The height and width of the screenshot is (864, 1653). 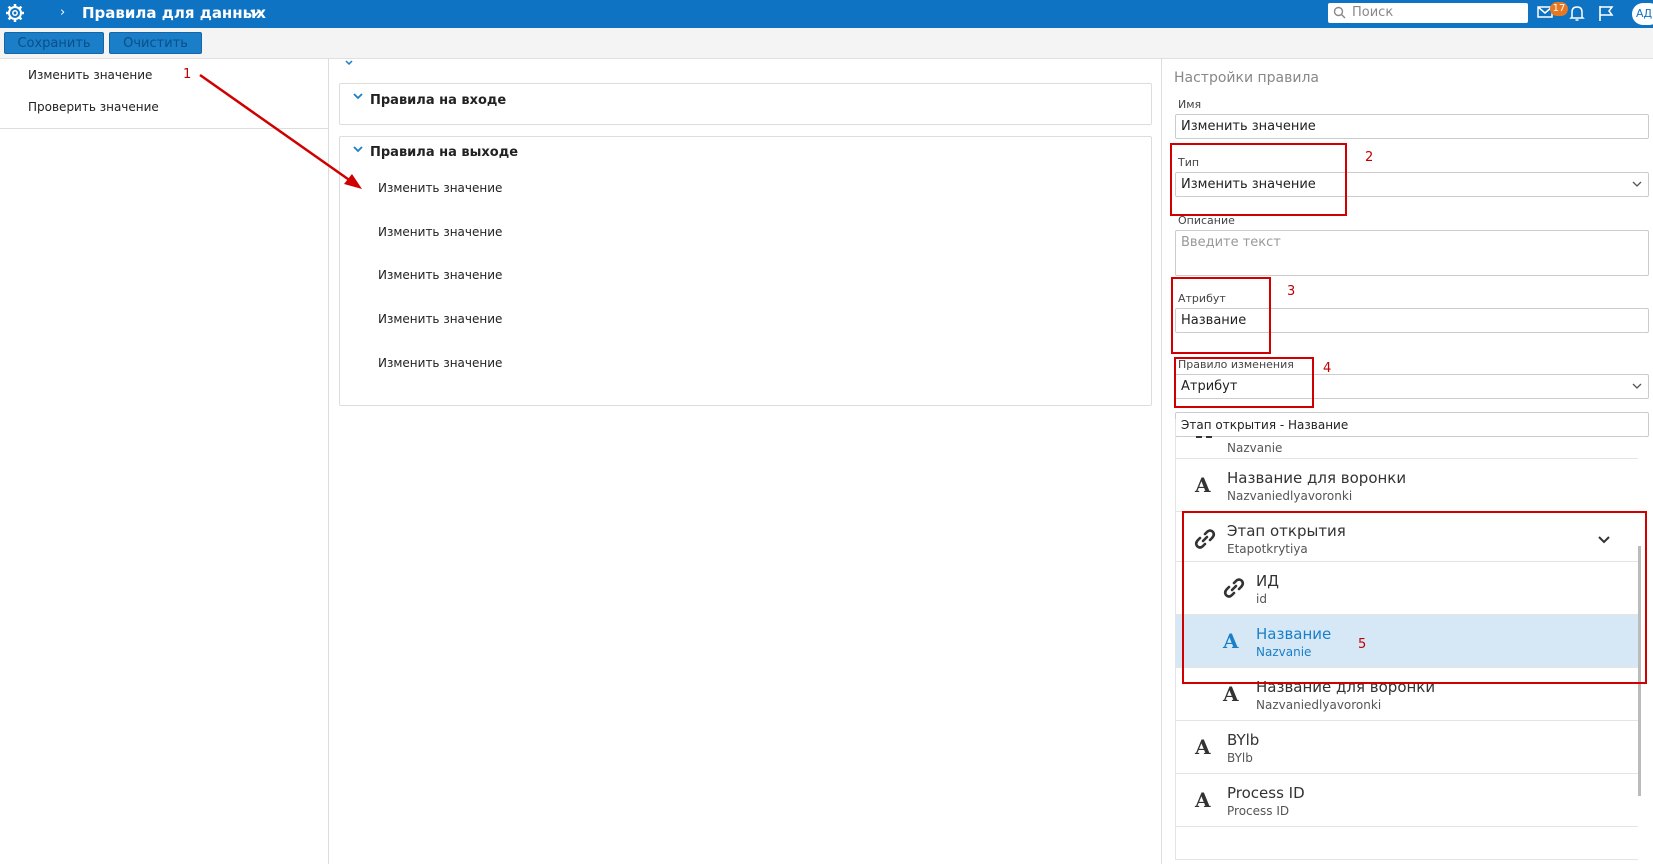 I want to click on clear-button: Очистить, so click(x=155, y=43).